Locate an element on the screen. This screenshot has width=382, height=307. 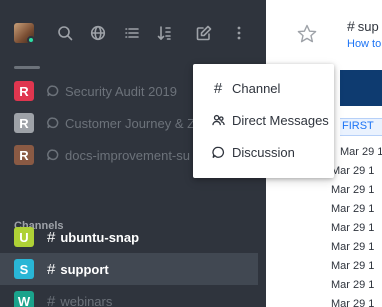
create-discussion-item: Discussion is located at coordinates (263, 152).